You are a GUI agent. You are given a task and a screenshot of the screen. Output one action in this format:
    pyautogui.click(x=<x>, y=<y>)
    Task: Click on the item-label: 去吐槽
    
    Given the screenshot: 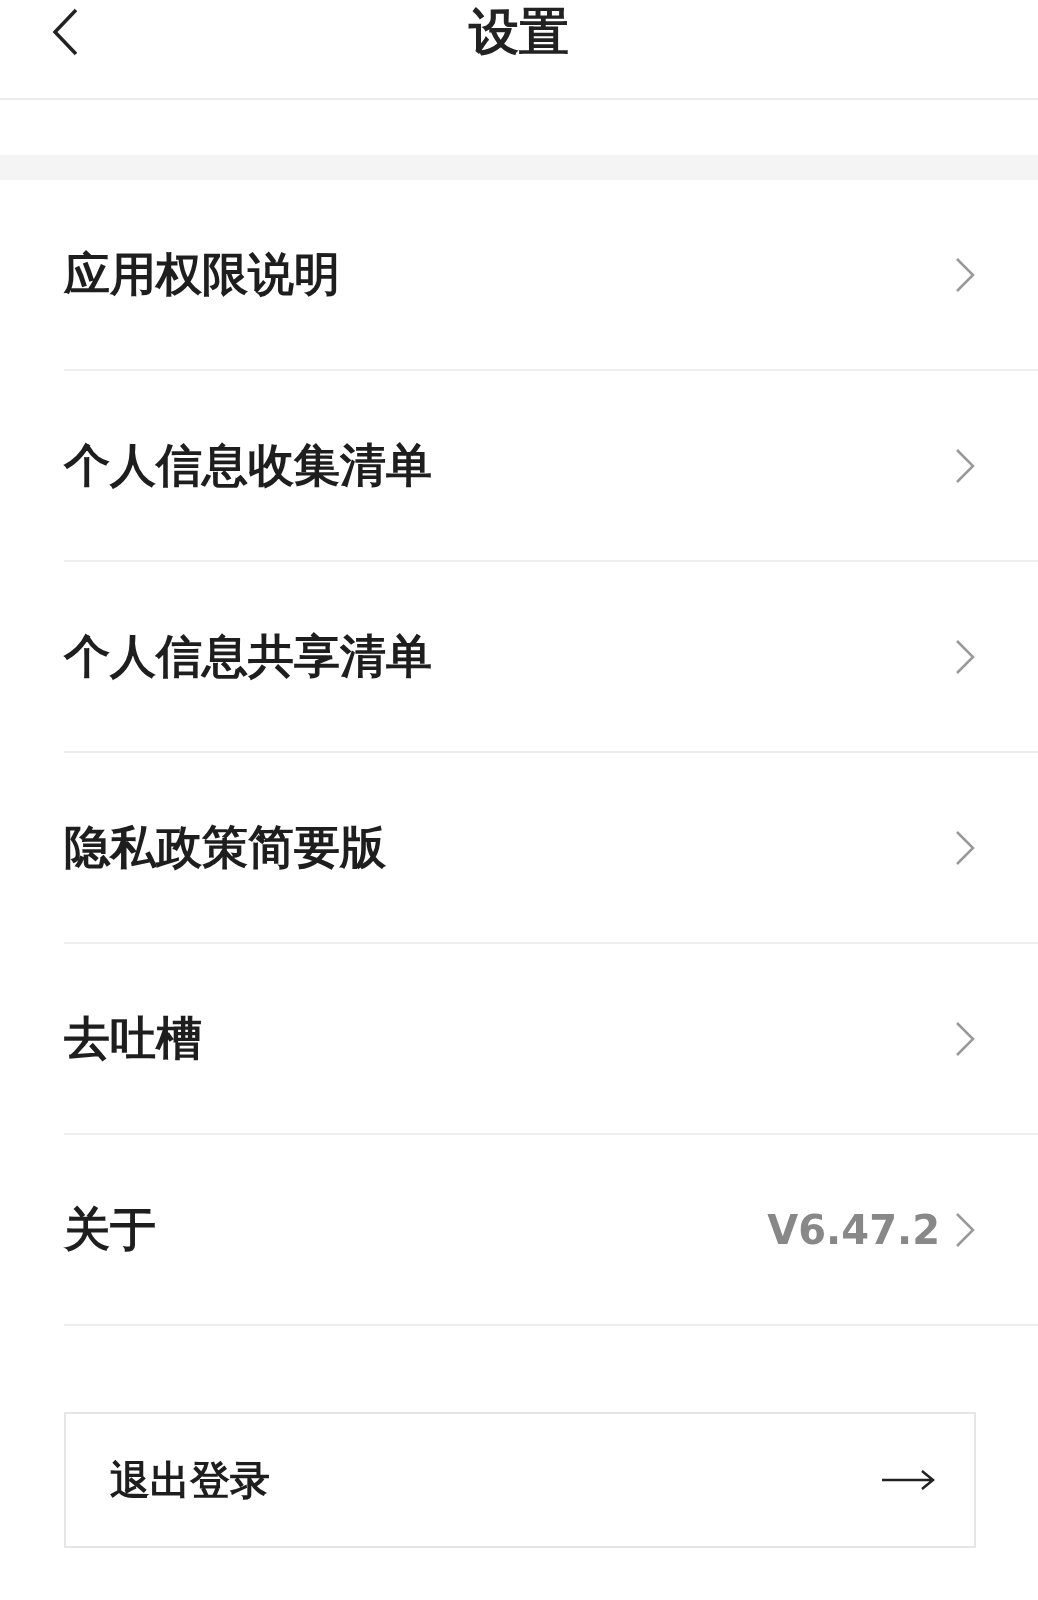 What is the action you would take?
    pyautogui.click(x=133, y=1038)
    